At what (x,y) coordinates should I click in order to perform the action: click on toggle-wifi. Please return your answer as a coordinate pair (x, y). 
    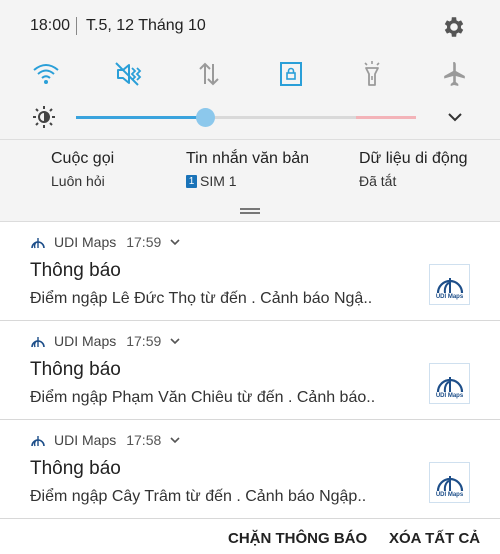
    Looking at the image, I should click on (46, 74).